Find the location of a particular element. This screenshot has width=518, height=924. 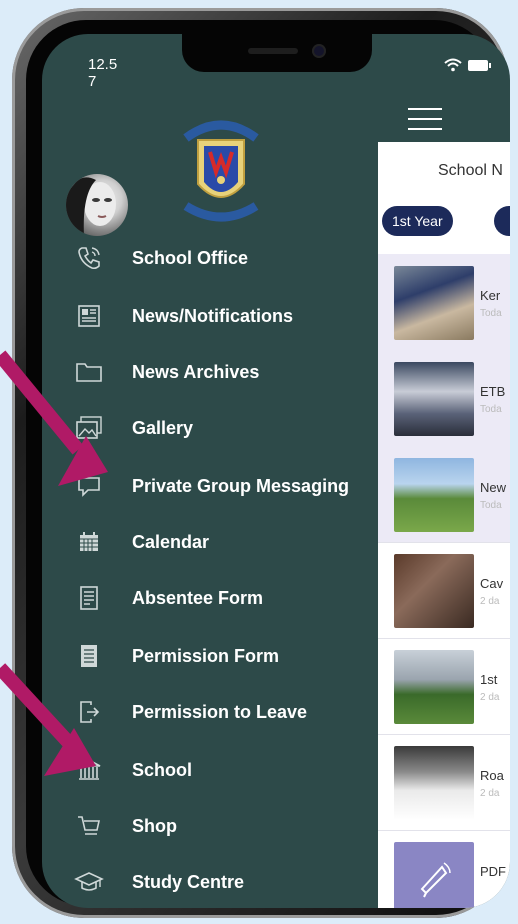

arrow-to-private-group-messaging is located at coordinates (54, 418).